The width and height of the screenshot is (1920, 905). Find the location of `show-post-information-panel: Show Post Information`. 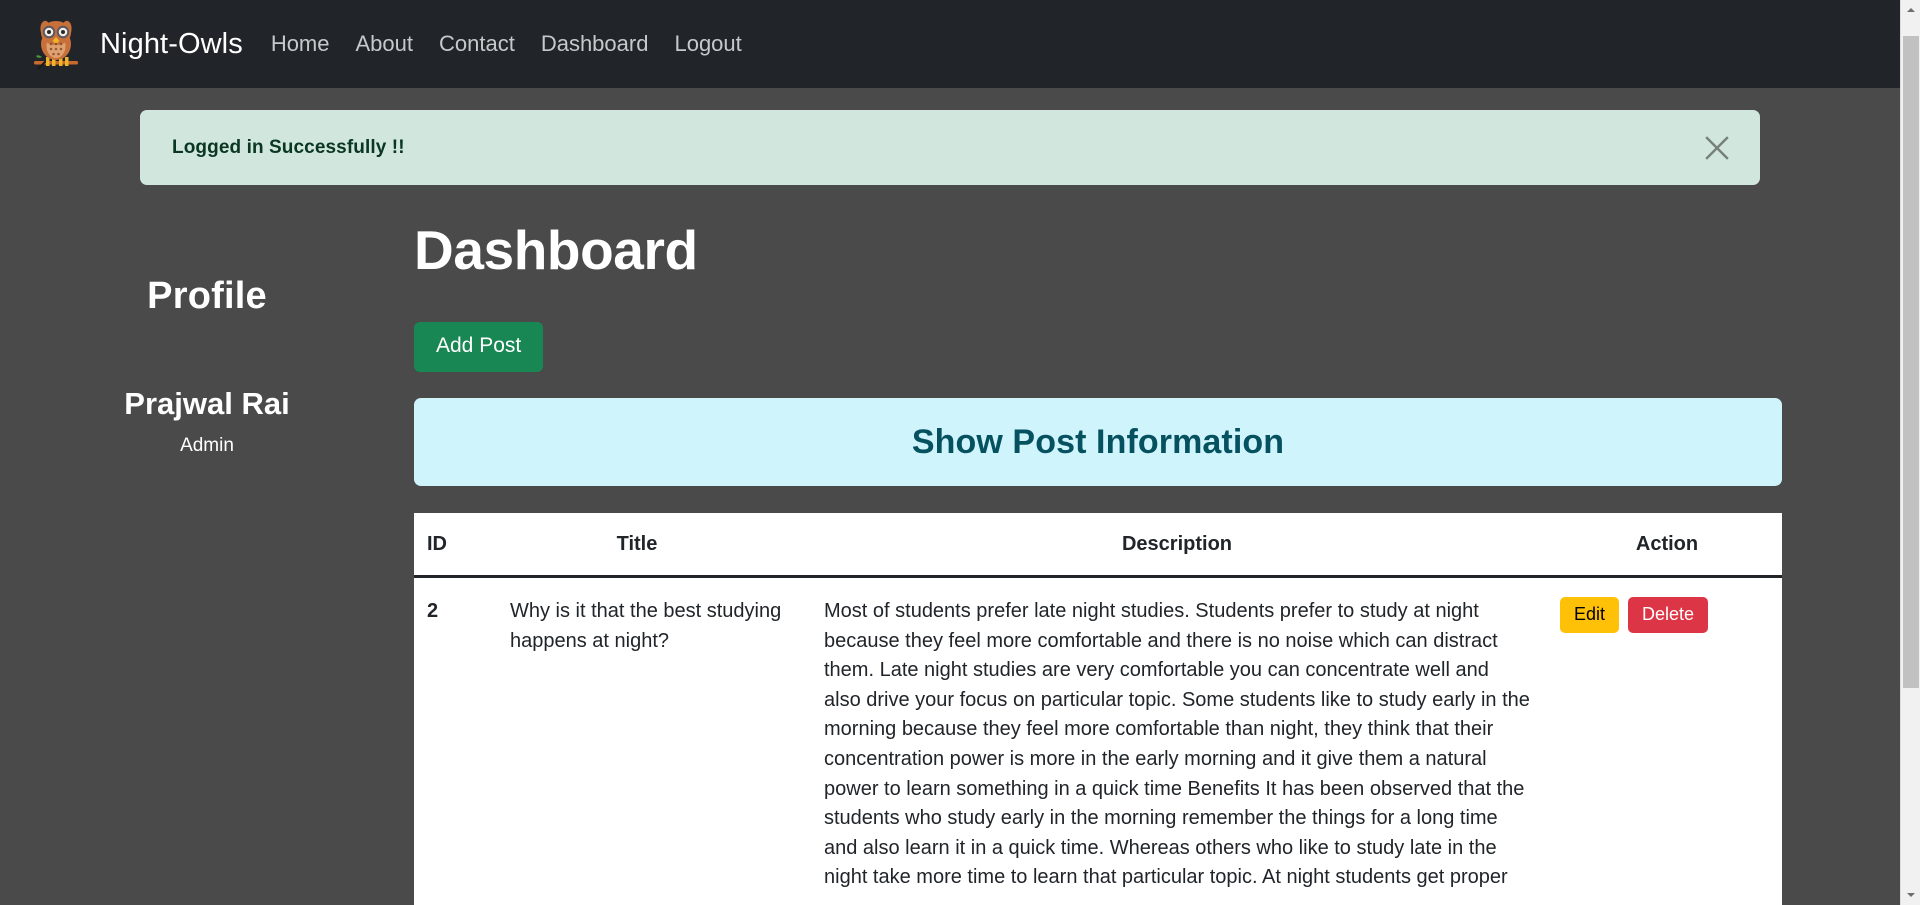

show-post-information-panel: Show Post Information is located at coordinates (1098, 442).